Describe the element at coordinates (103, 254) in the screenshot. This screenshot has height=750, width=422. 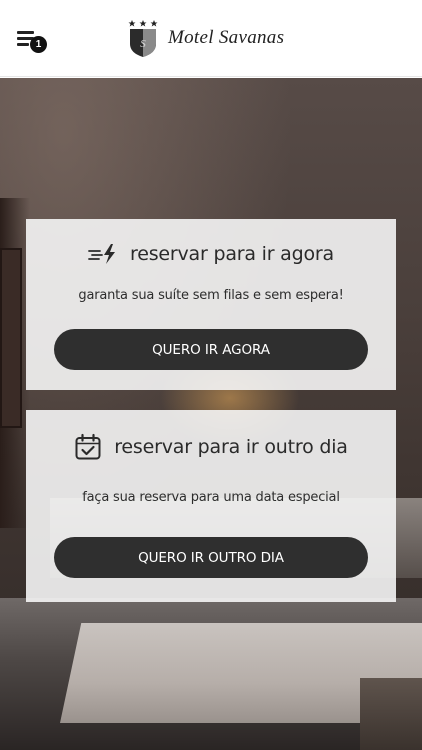
I see `lightning-speed-icon` at that location.